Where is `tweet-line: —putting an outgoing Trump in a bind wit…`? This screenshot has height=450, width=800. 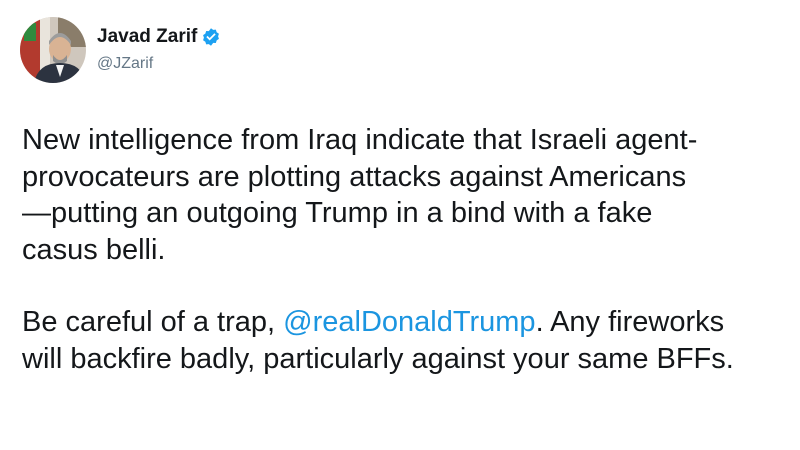
tweet-line: —putting an outgoing Trump in a bind wit… is located at coordinates (337, 213).